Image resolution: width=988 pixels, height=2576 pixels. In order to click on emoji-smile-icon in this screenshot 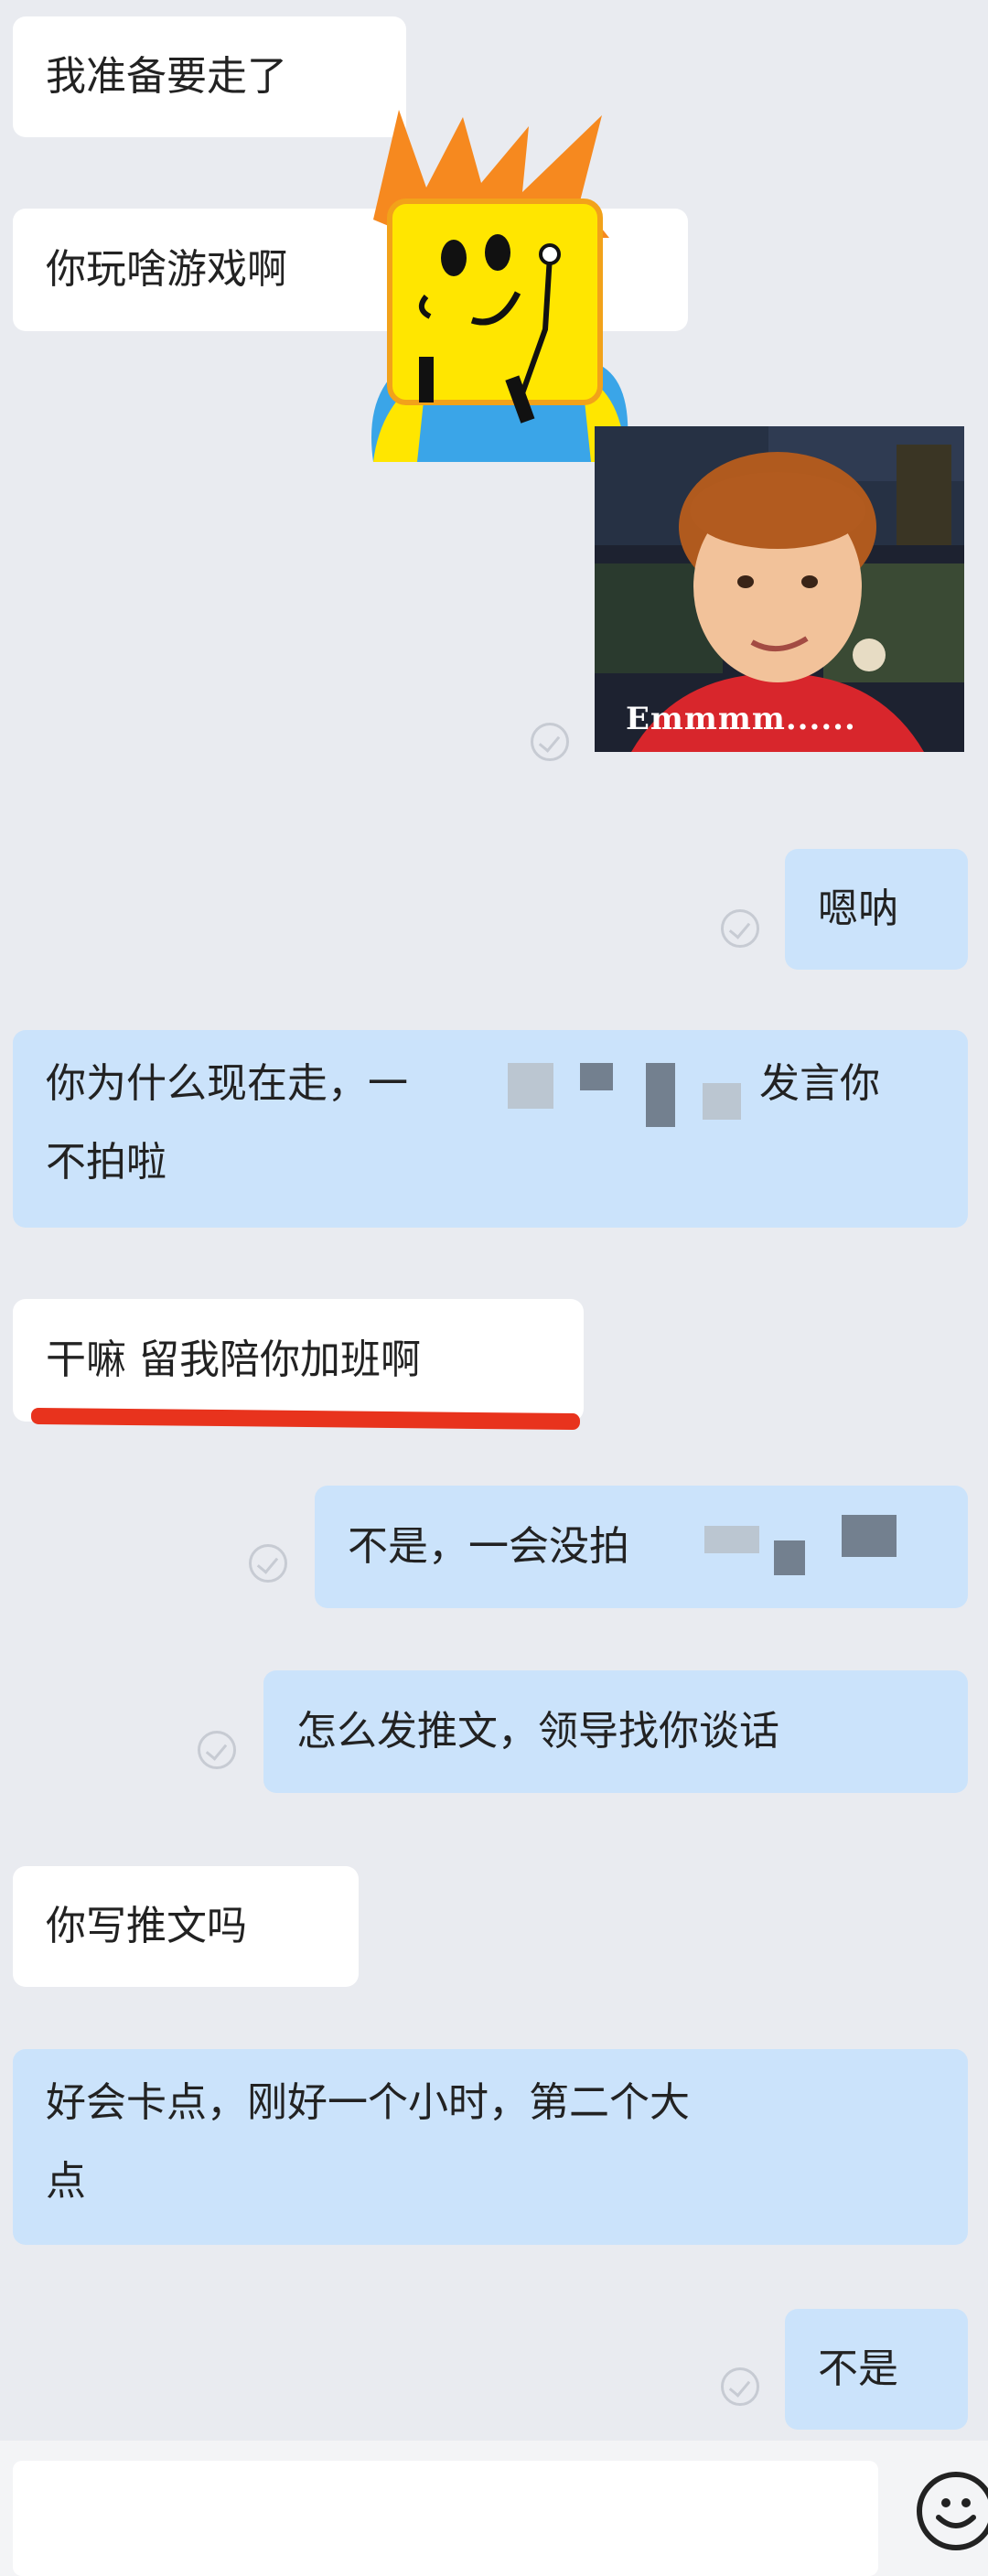, I will do `click(953, 2511)`.